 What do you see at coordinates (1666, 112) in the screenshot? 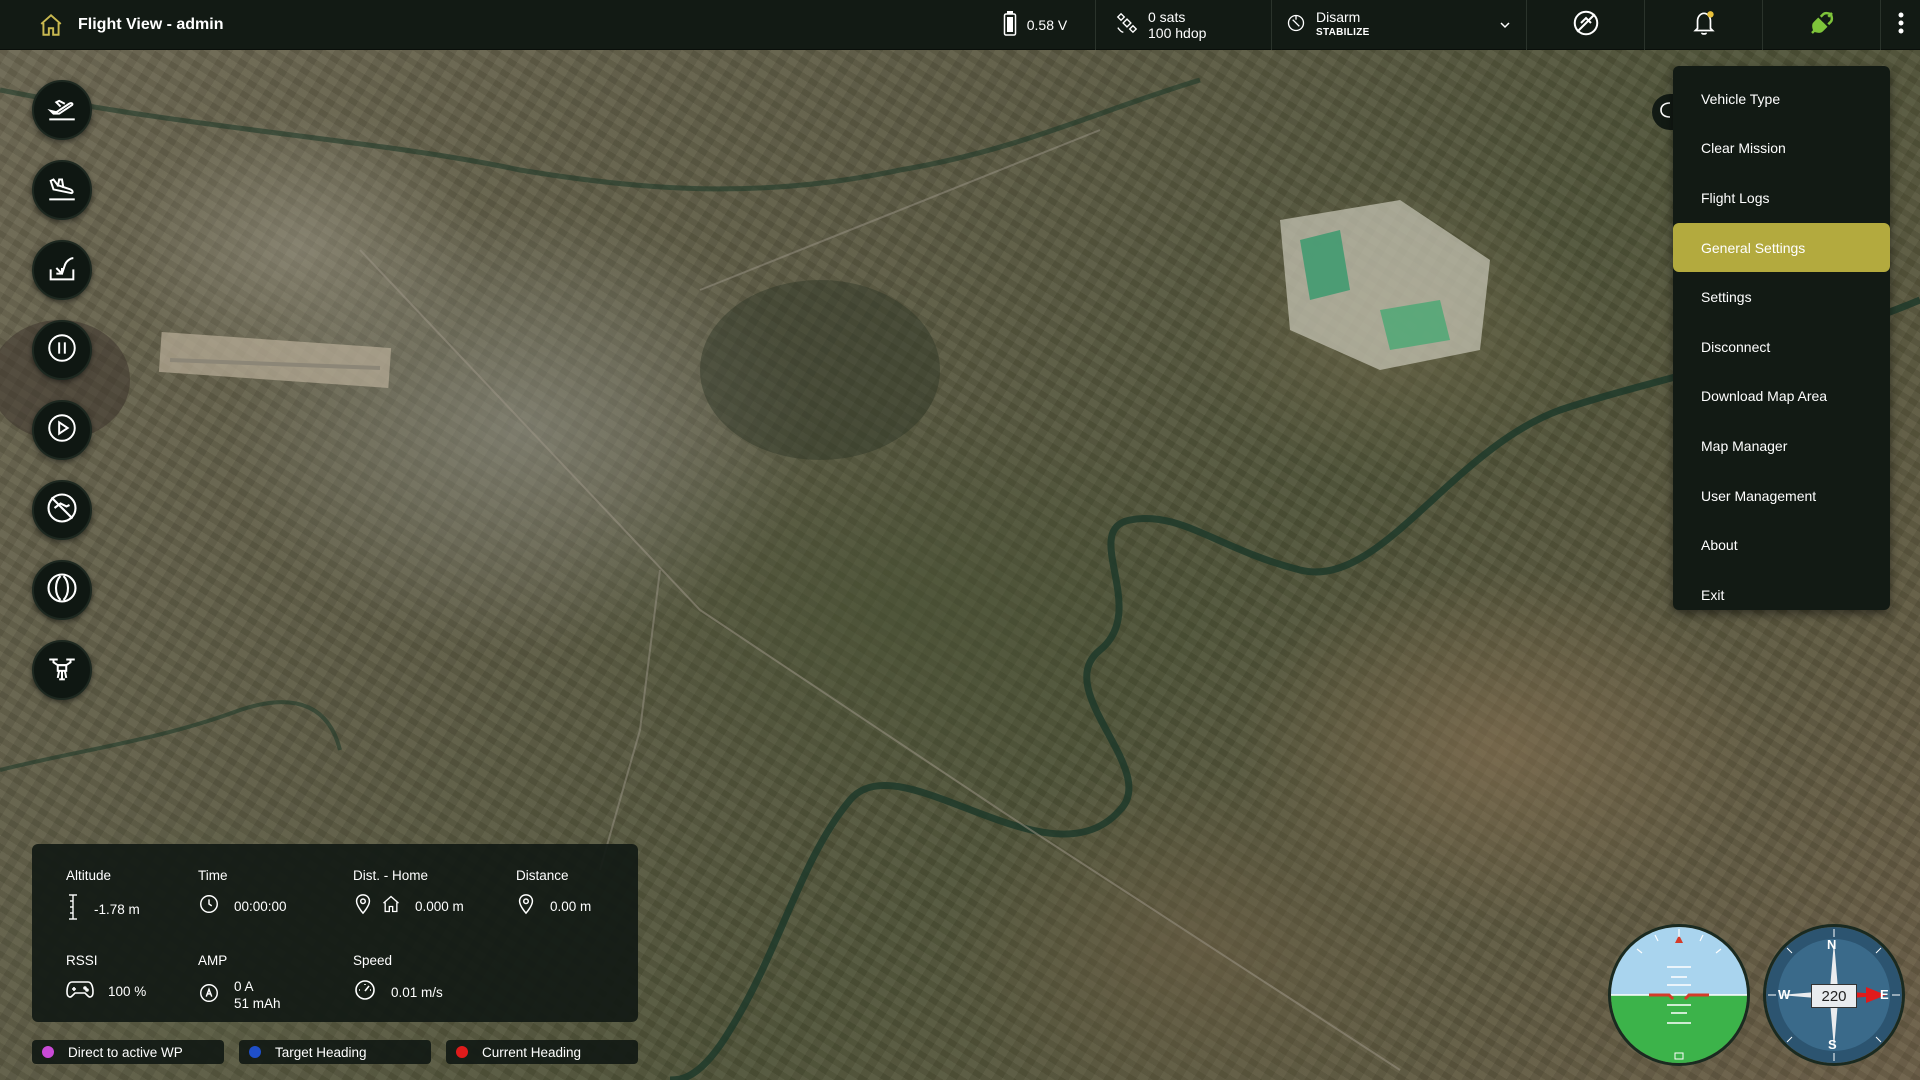
I see `target-icon` at bounding box center [1666, 112].